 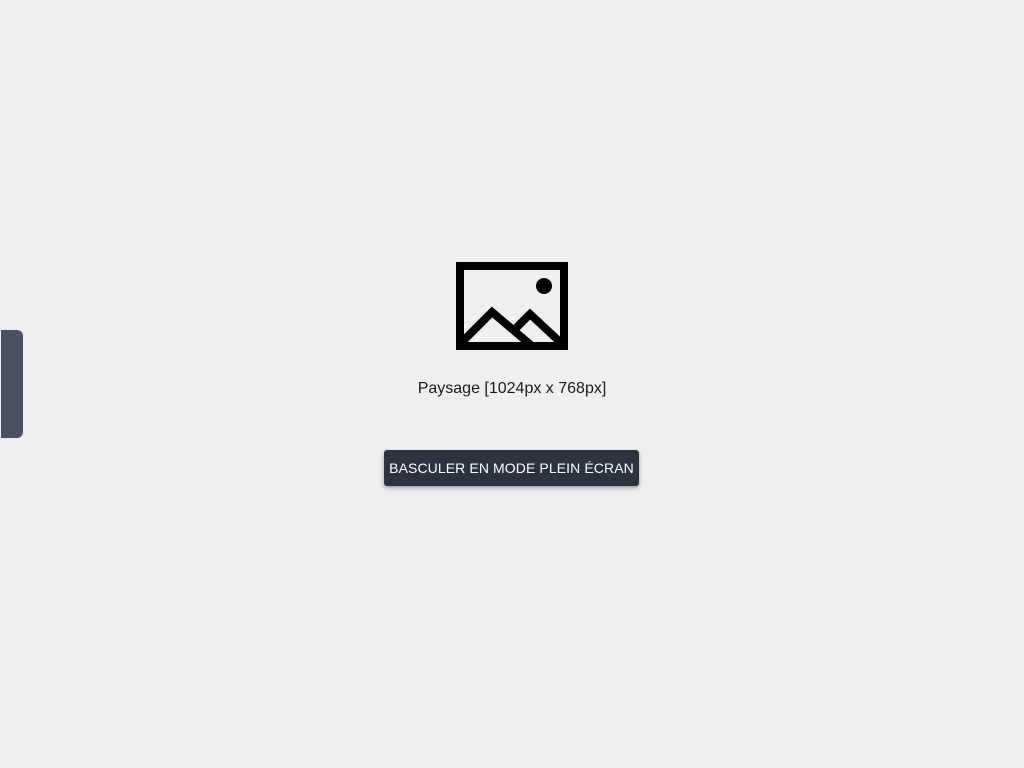 What do you see at coordinates (511, 468) in the screenshot?
I see `toggle-fullscreen-button: BASCULER EN MODE PLEIN ÉCRAN` at bounding box center [511, 468].